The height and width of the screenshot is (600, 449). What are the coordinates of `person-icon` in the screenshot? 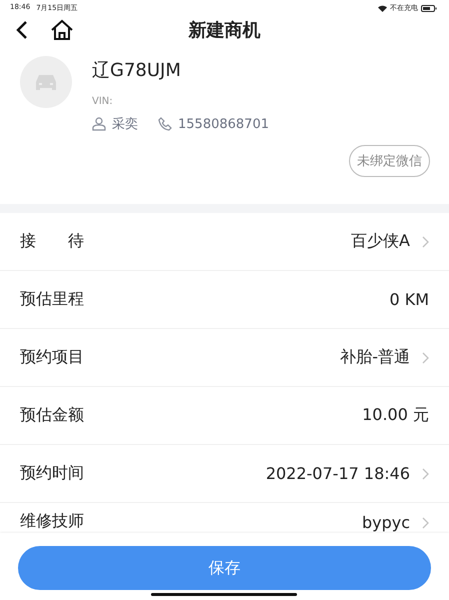 It's located at (99, 124).